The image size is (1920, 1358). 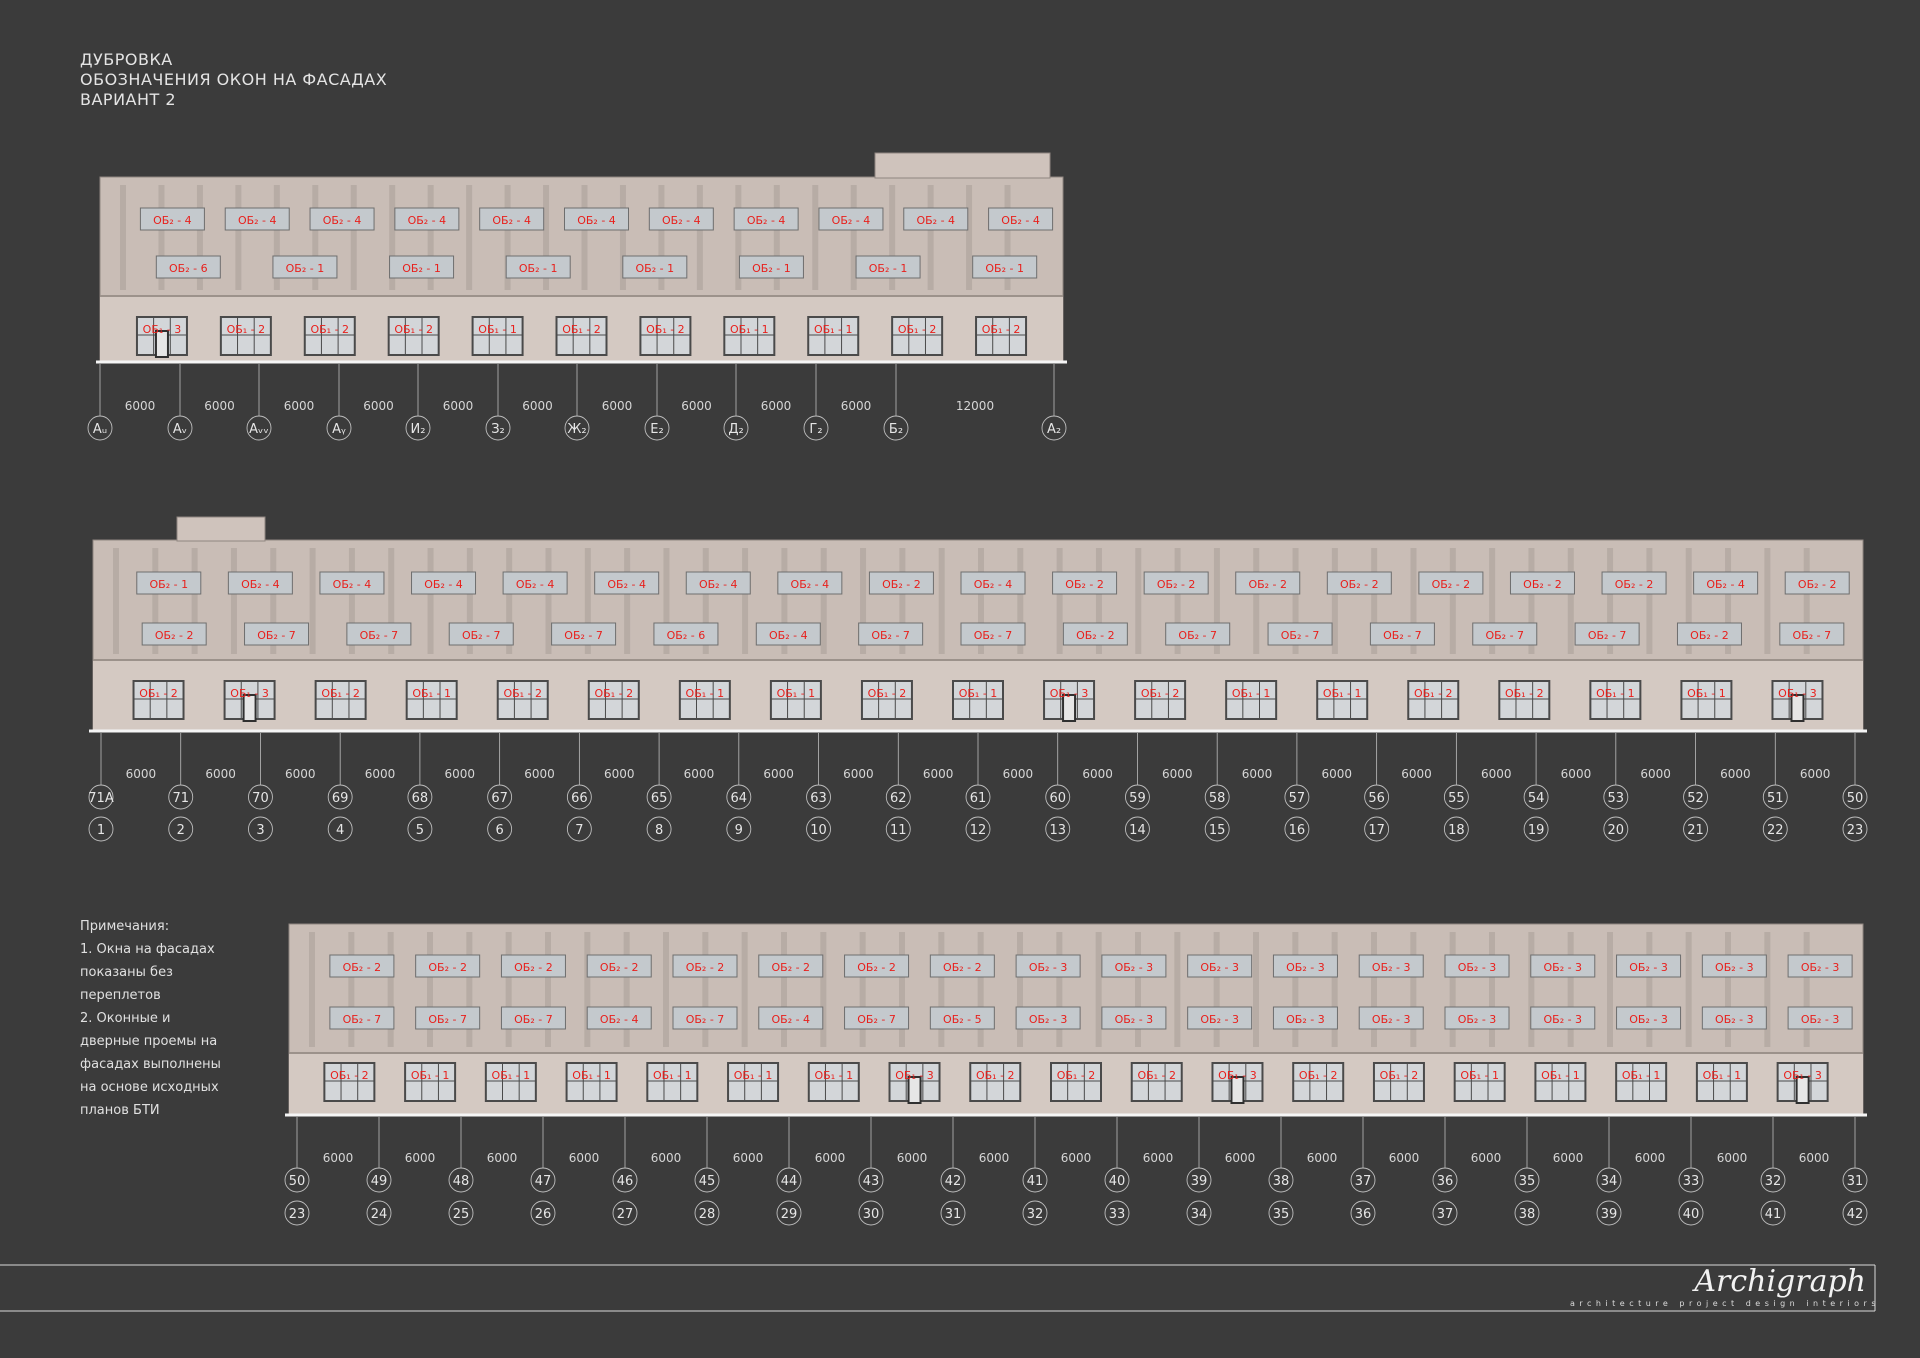 I want to click on axis-label: Ж₂, so click(x=576, y=429).